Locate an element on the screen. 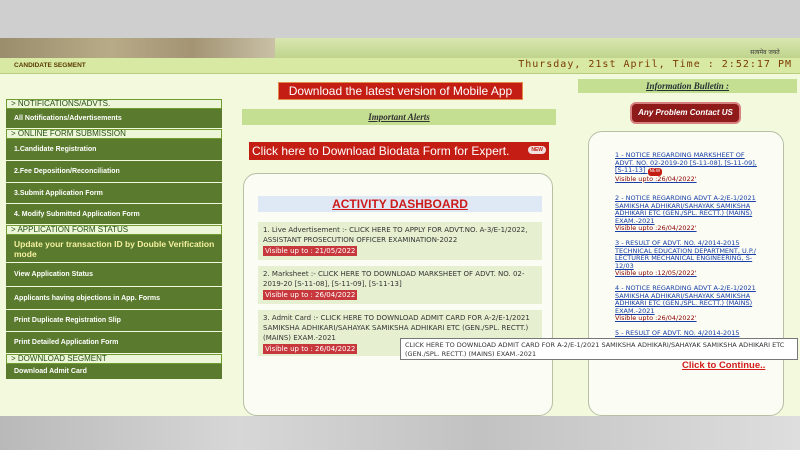 This screenshot has width=800, height=450. information-bulletin-heading: Information Bulletin : is located at coordinates (687, 86).